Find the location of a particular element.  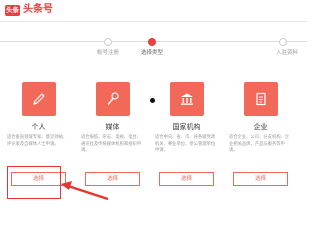

progress-steps: 帐号注册 选择类型 入驻资料 is located at coordinates (153, 45).